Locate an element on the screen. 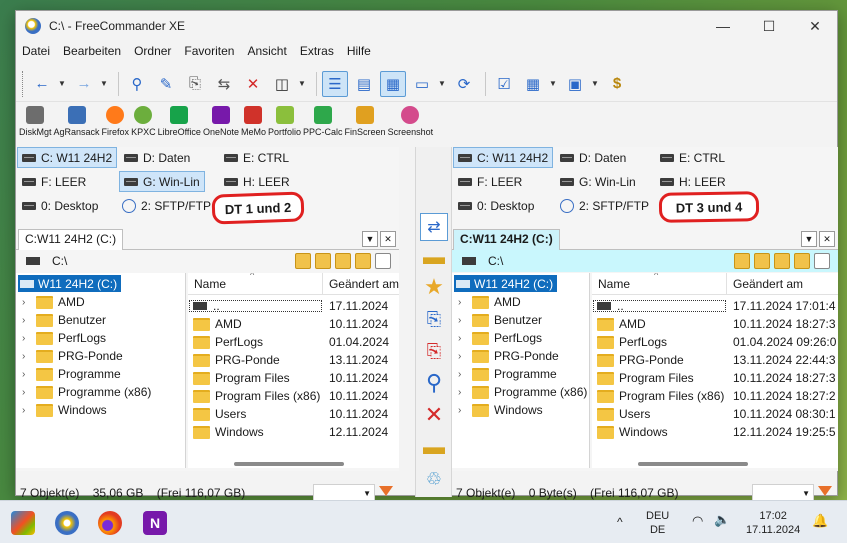 This screenshot has height=543, width=847. favorites-star-icon: ★ is located at coordinates (434, 287).